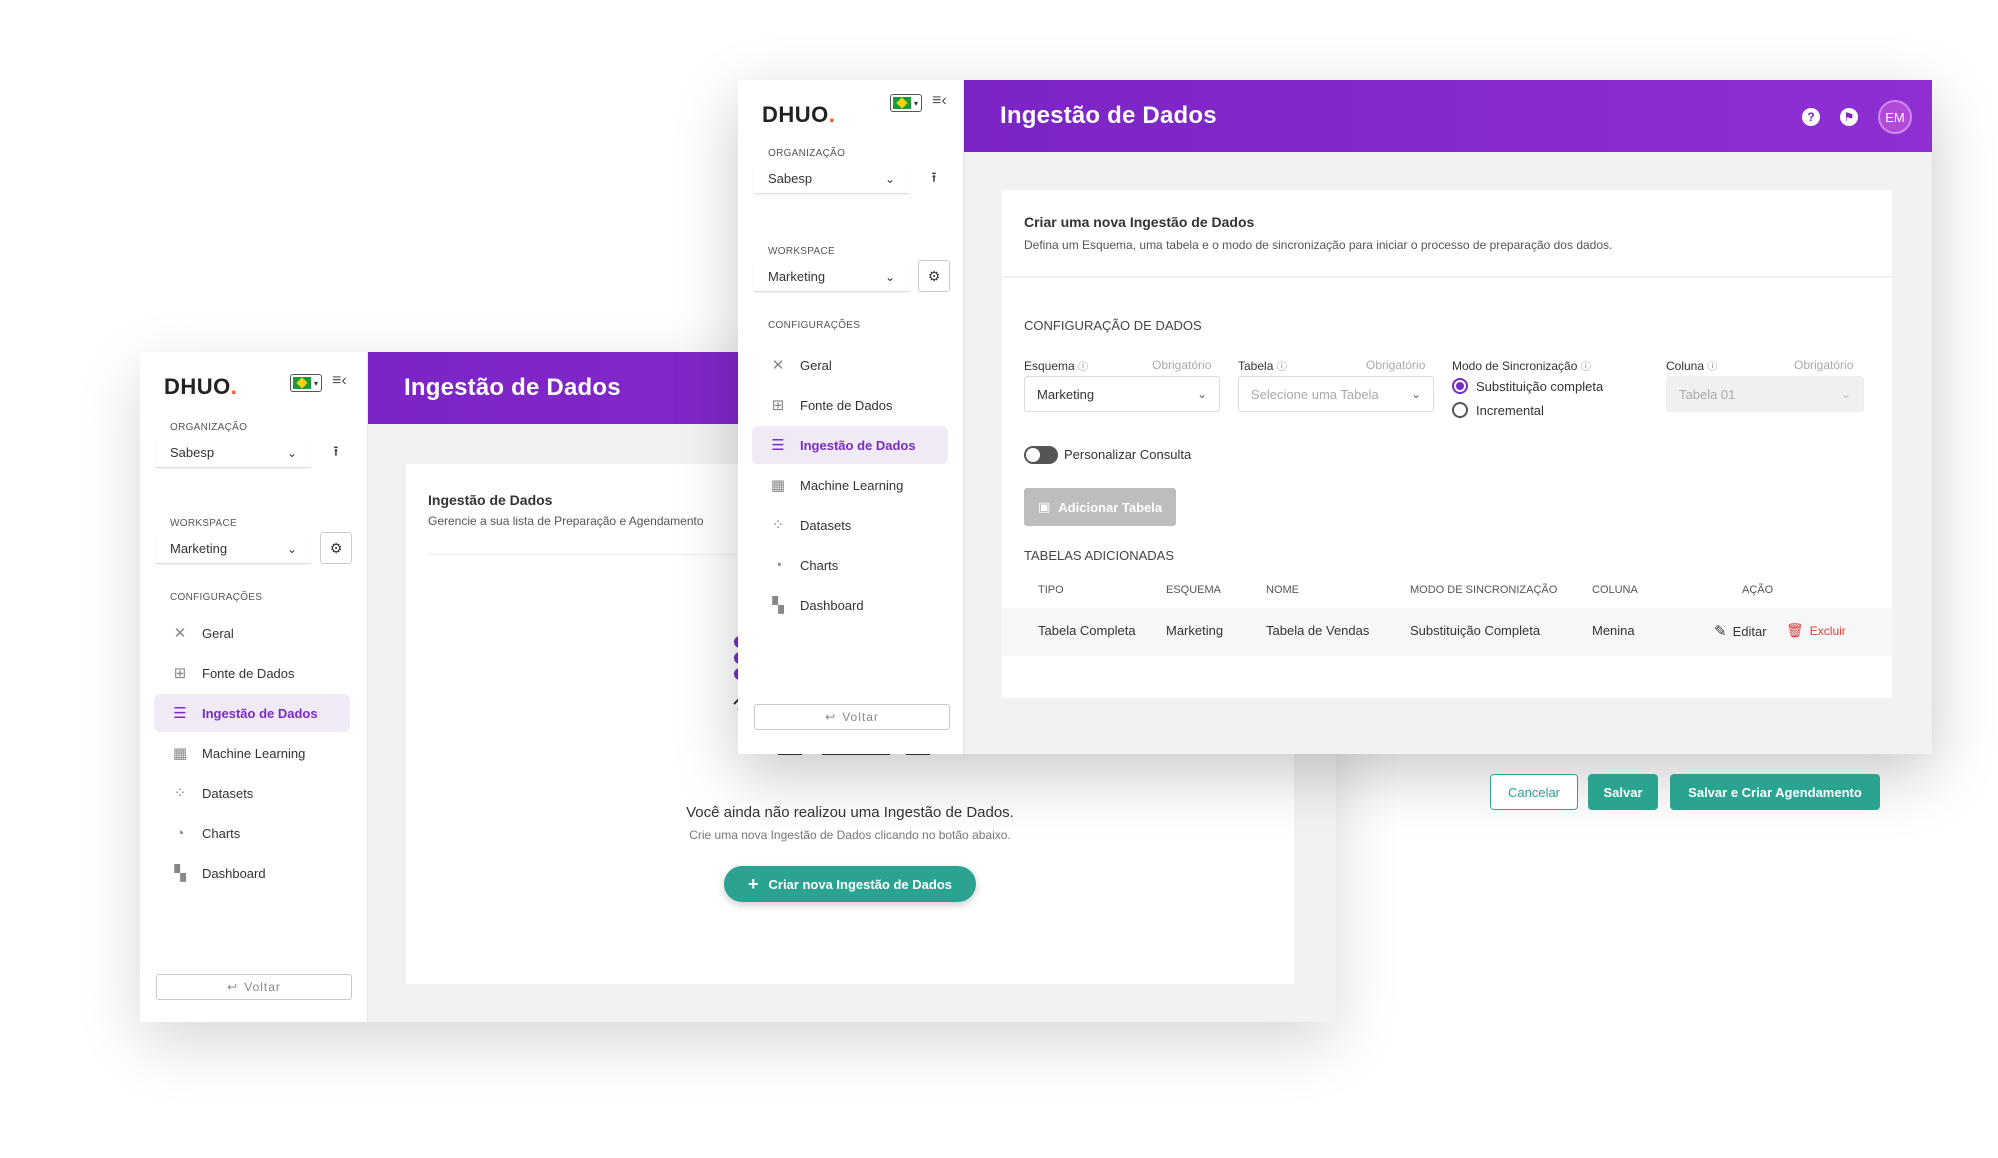  Describe the element at coordinates (1139, 222) in the screenshot. I see `card-title: Criar uma nova Ingestão de Dados` at that location.